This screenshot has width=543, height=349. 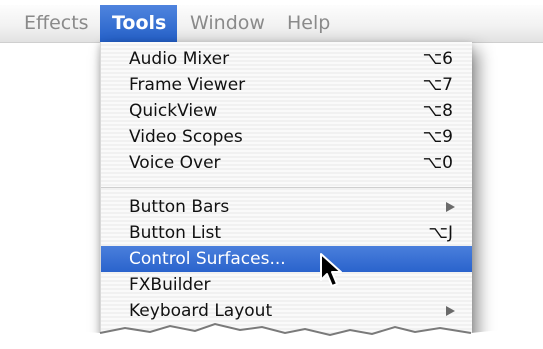 I want to click on menu-window: Window, so click(x=227, y=23).